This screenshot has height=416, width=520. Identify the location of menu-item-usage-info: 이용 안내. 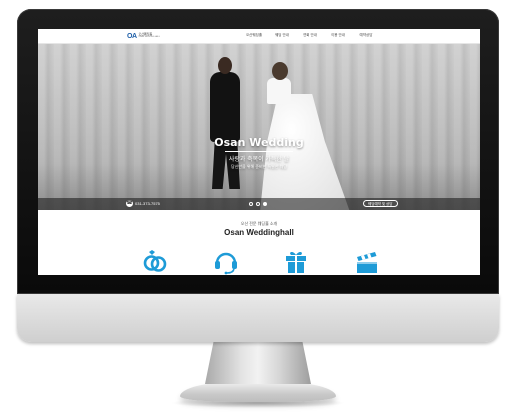
(338, 35).